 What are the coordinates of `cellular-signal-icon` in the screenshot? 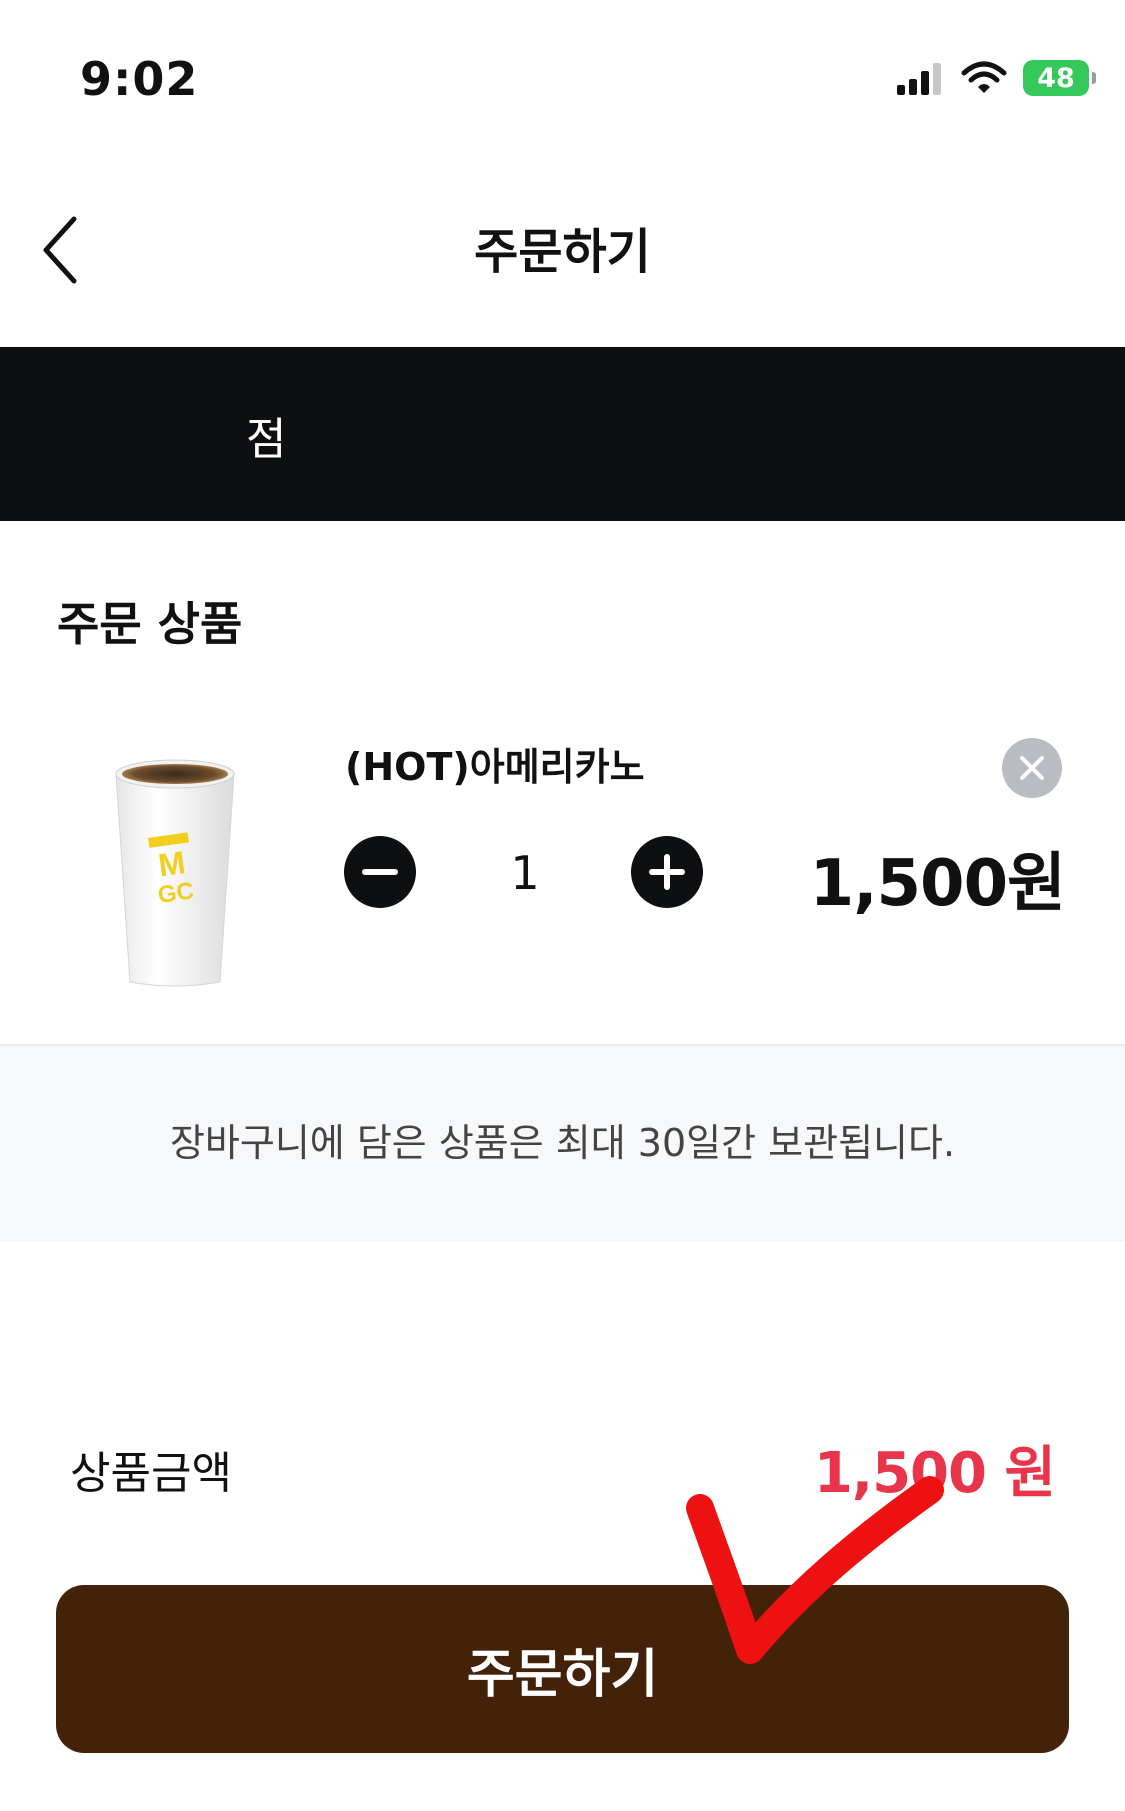 It's located at (919, 79).